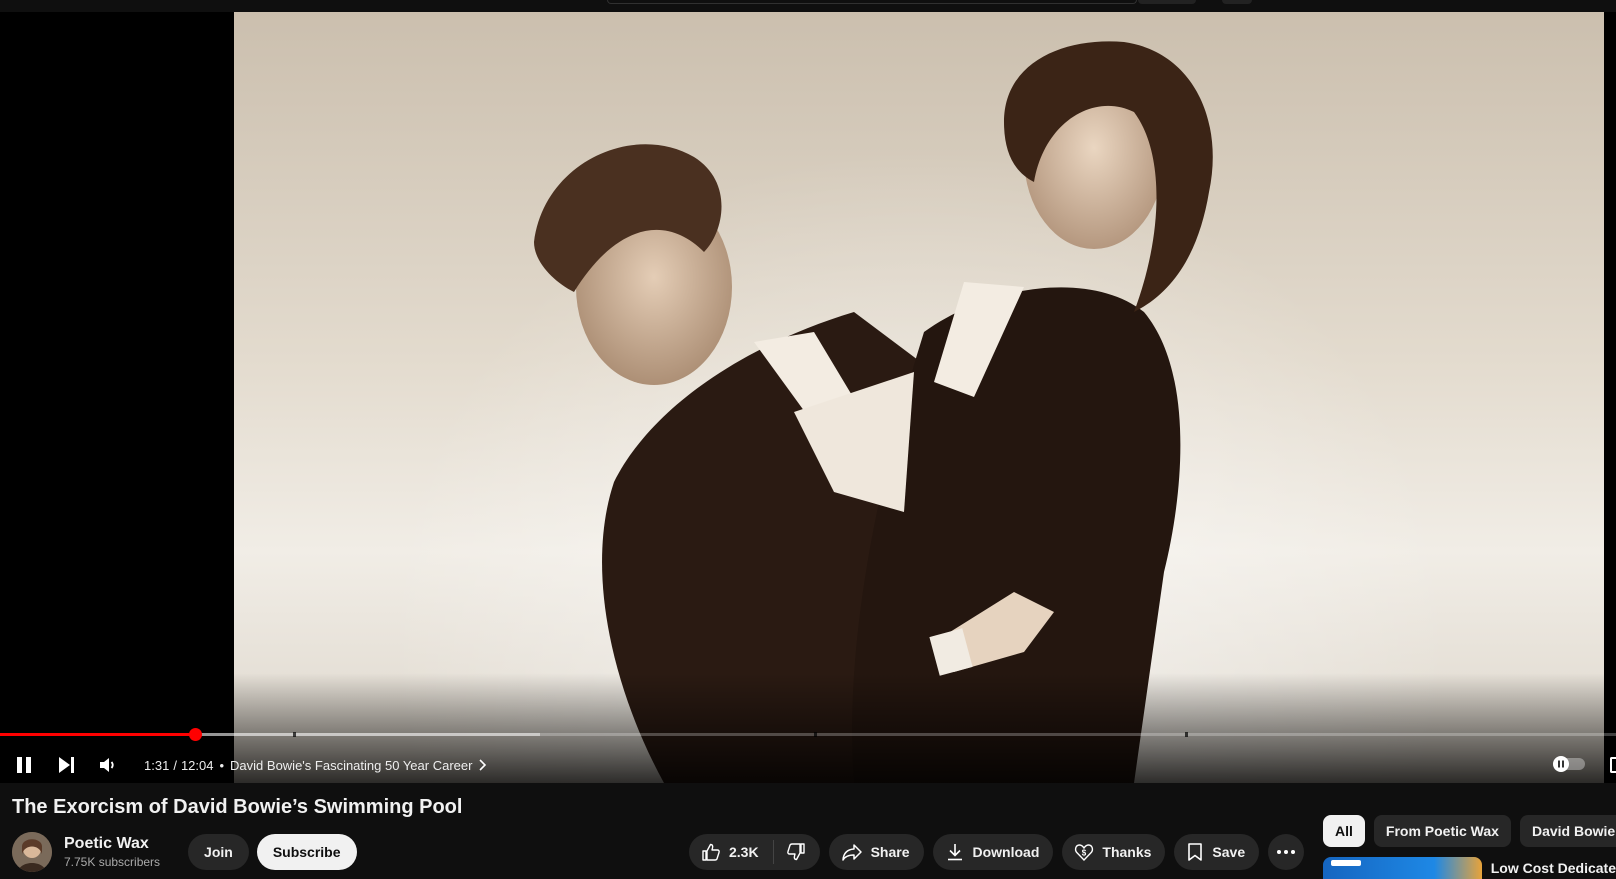 The image size is (1616, 879). I want to click on duration: 12:04, so click(197, 765).